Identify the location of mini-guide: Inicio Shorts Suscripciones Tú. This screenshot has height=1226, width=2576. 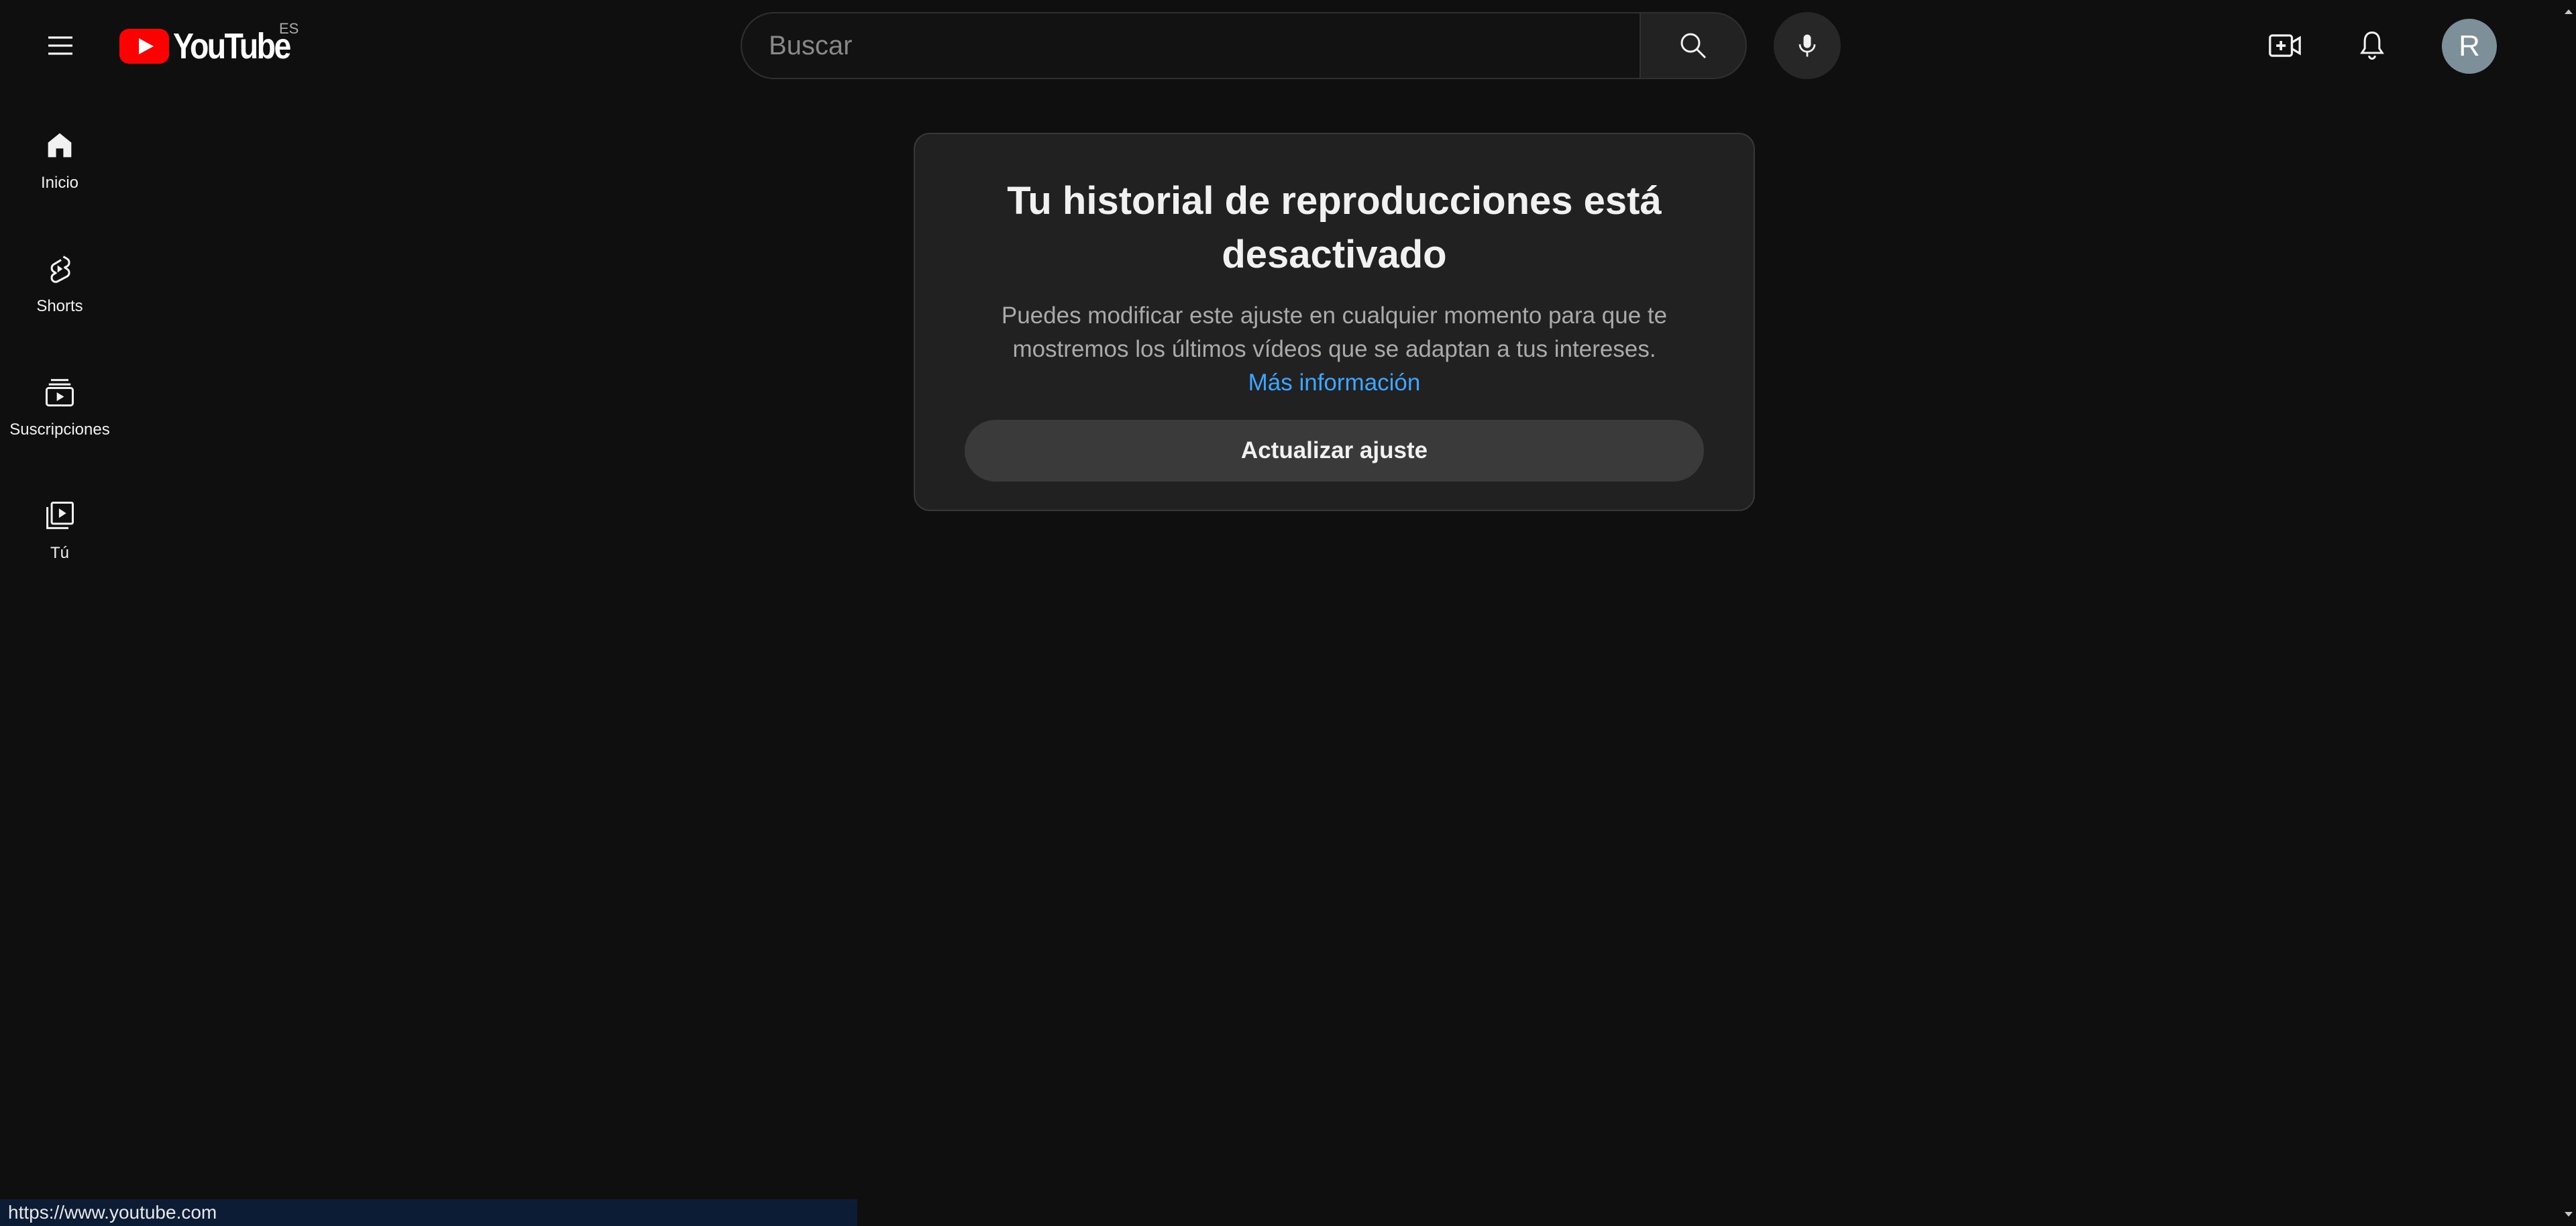
(59, 345).